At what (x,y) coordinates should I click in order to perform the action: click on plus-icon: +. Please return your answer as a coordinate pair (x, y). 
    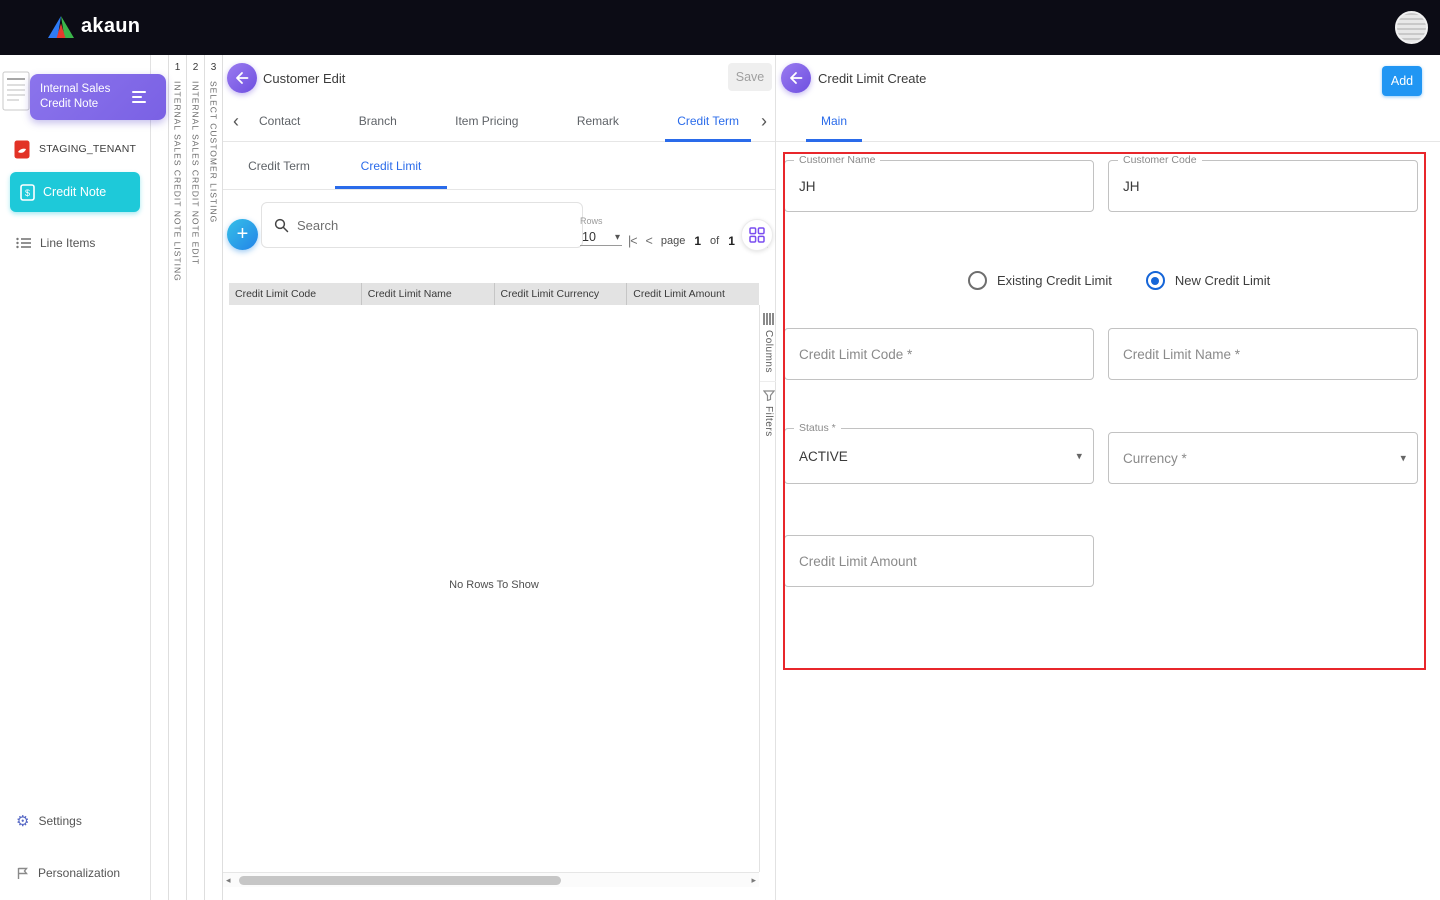
    Looking at the image, I should click on (242, 234).